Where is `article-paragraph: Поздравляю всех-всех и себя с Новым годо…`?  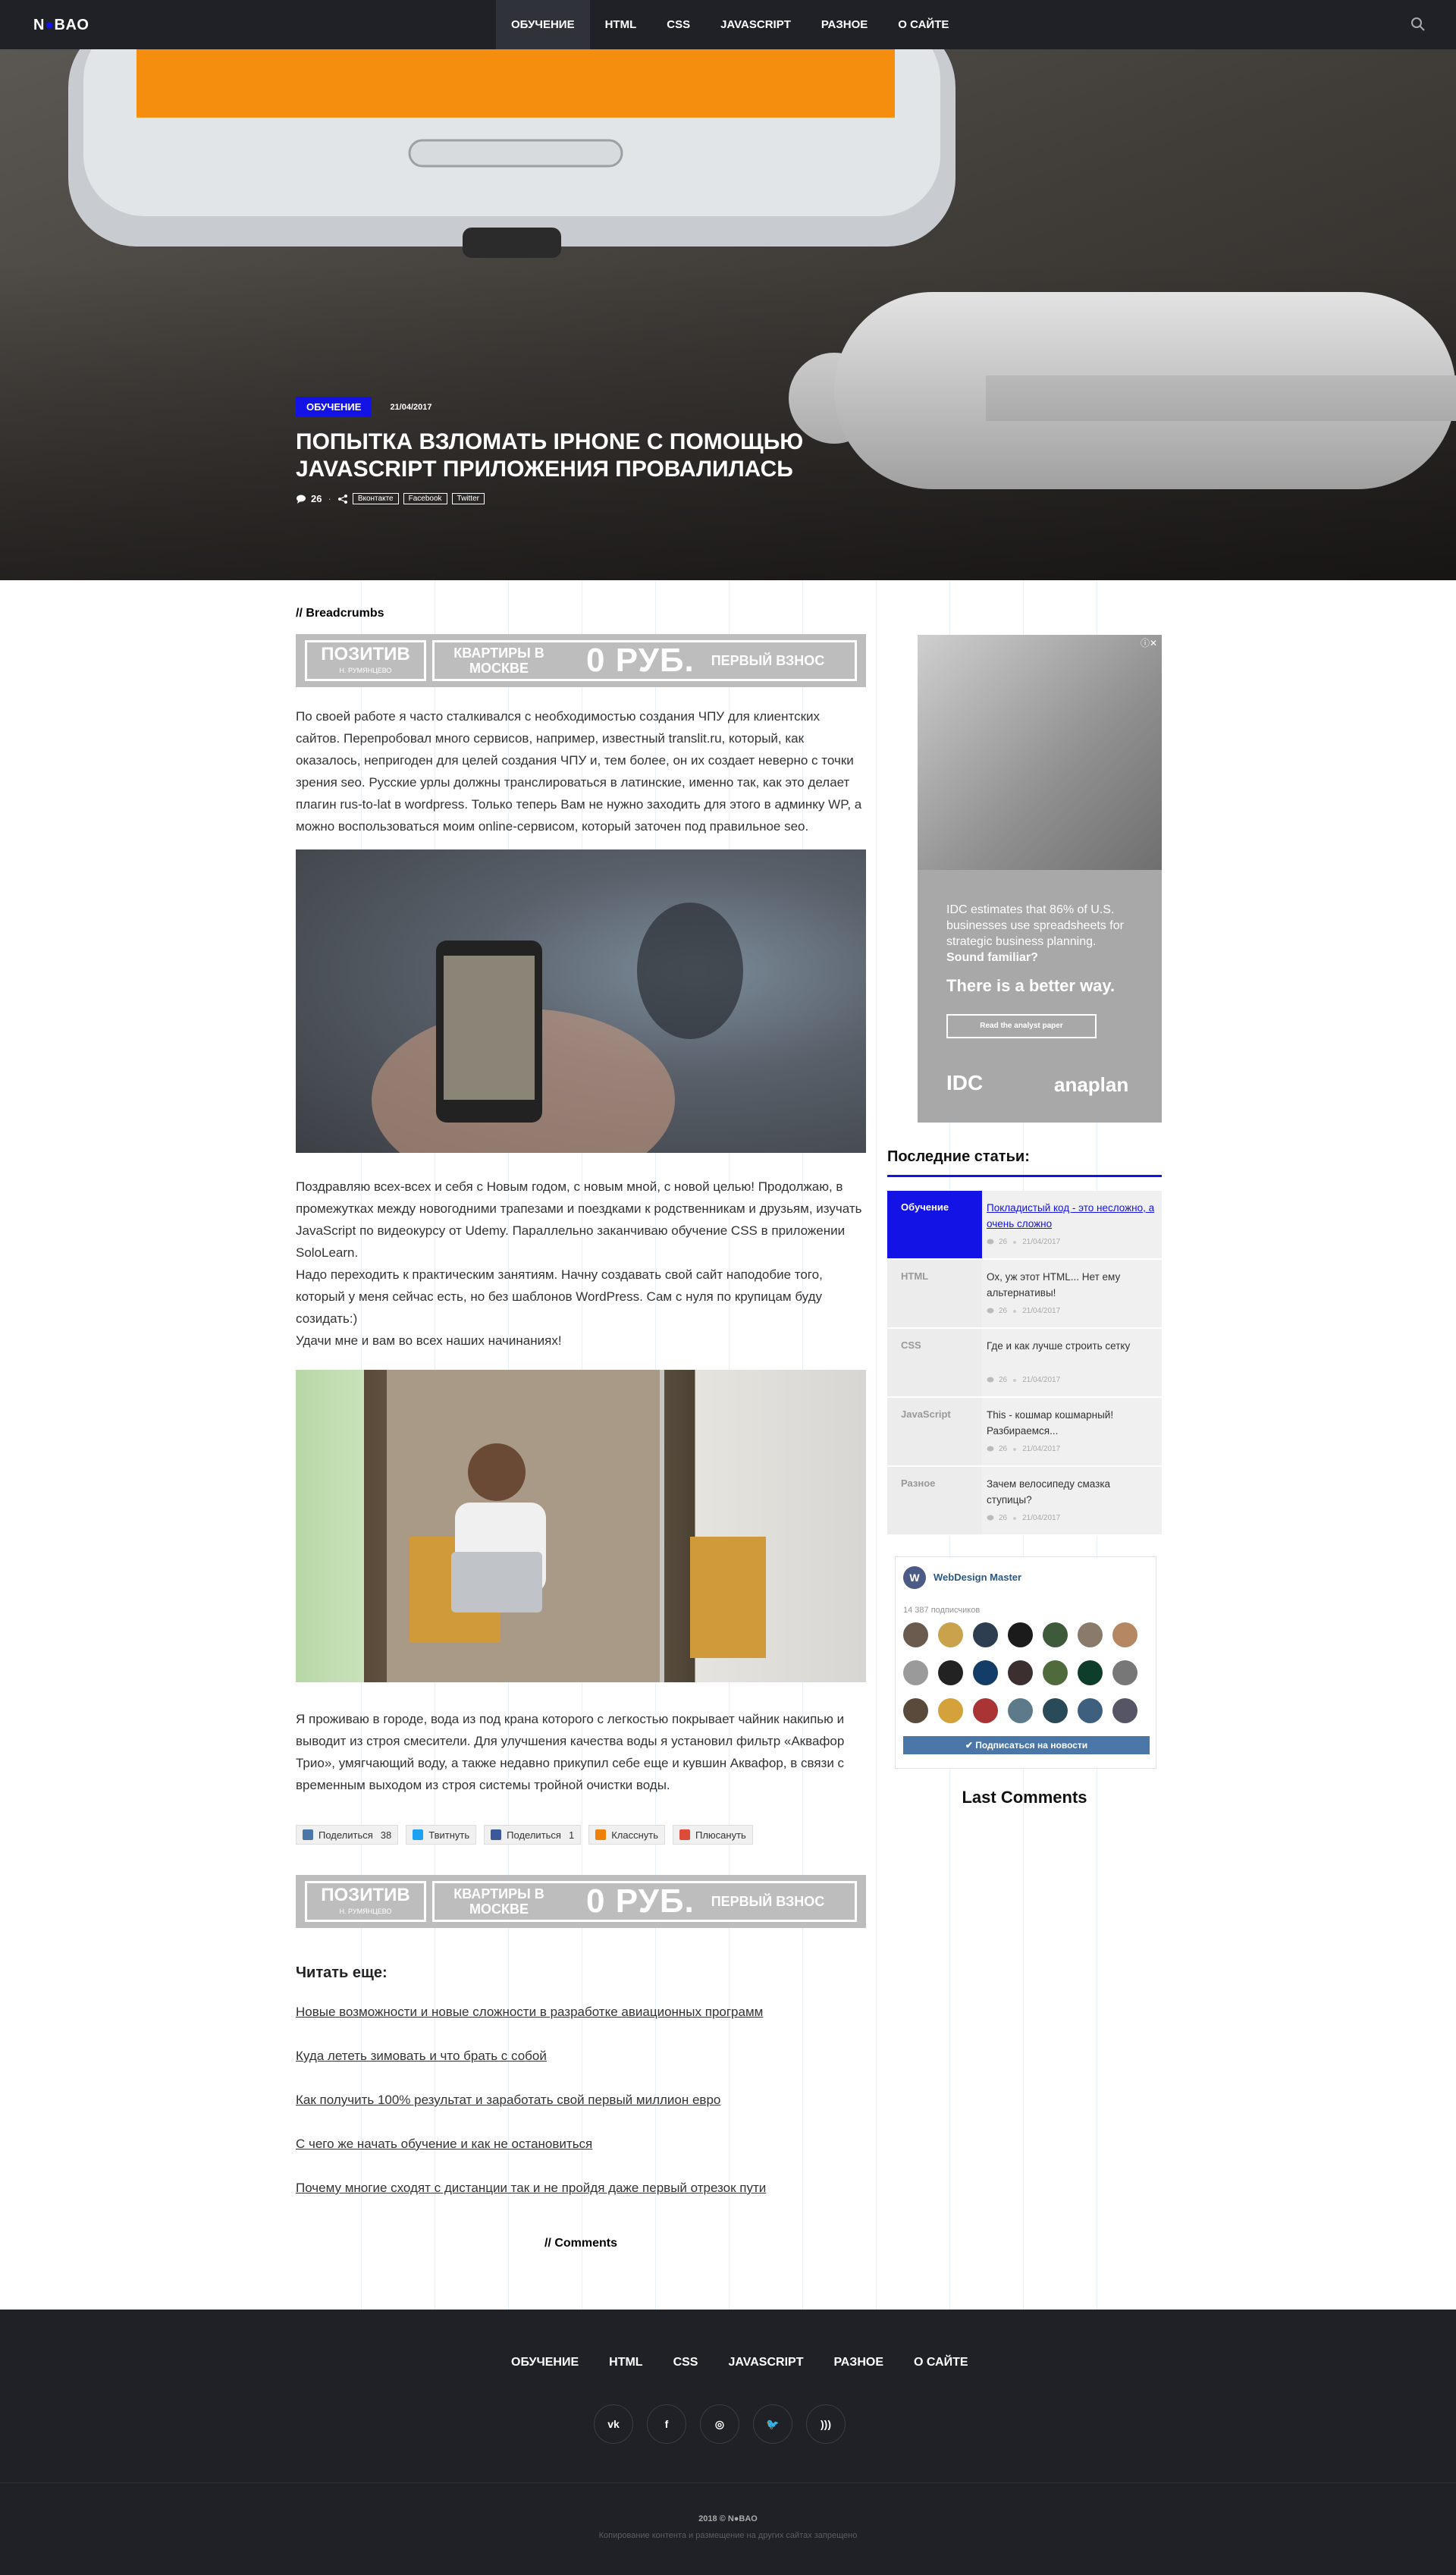
article-paragraph: Поздравляю всех-всех и себя с Новым годо… is located at coordinates (579, 1263).